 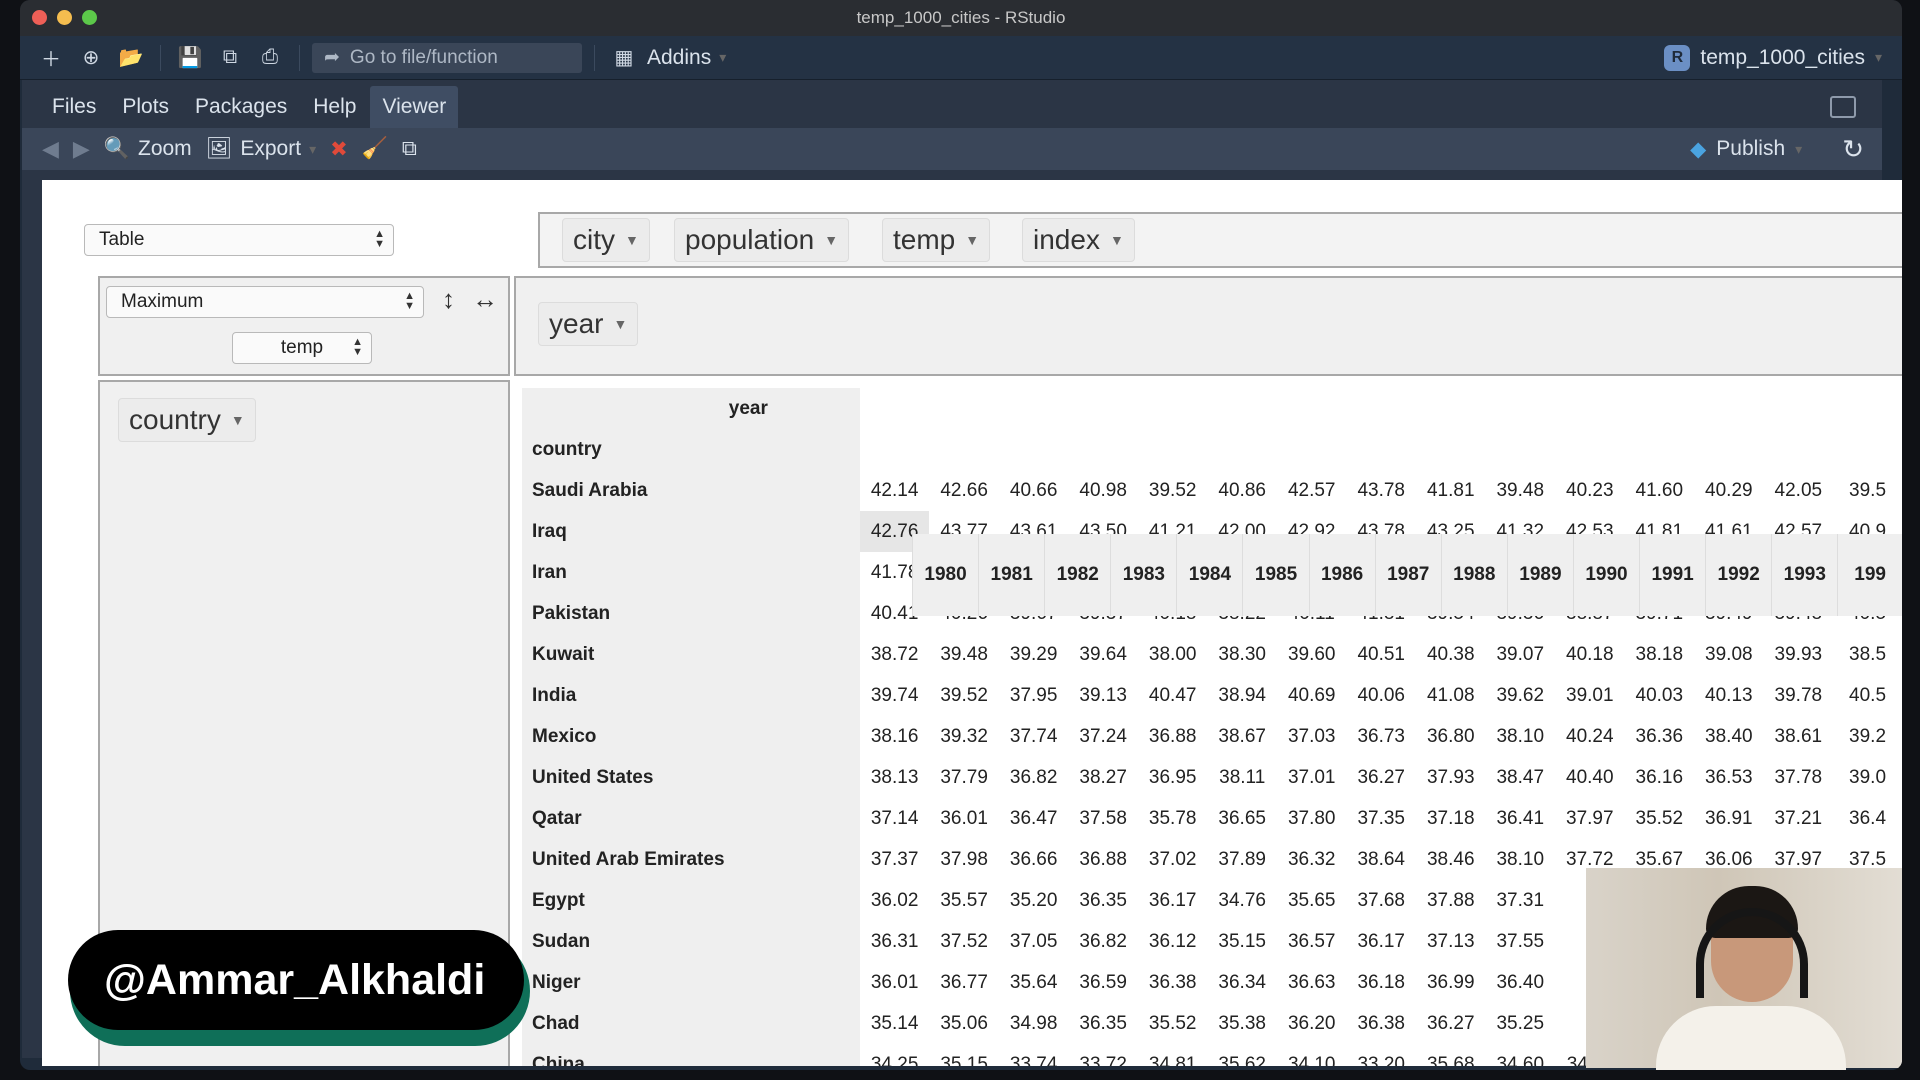 What do you see at coordinates (1729, 654) in the screenshot?
I see `value-cell: 39.08` at bounding box center [1729, 654].